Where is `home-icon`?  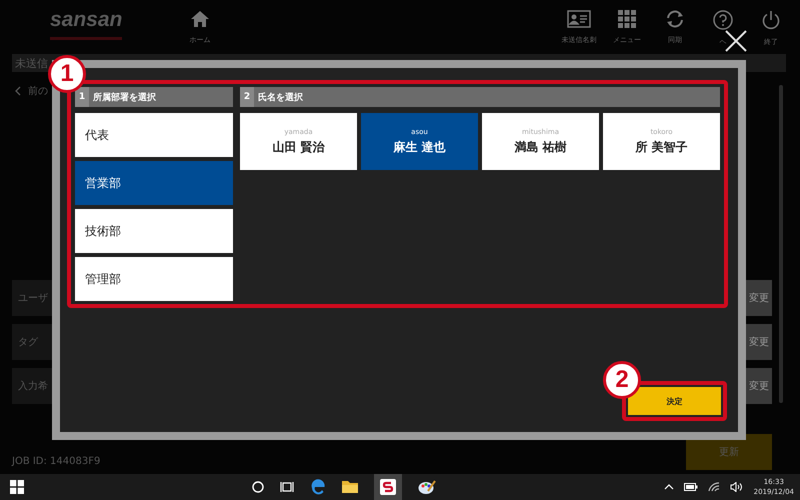
home-icon is located at coordinates (200, 19).